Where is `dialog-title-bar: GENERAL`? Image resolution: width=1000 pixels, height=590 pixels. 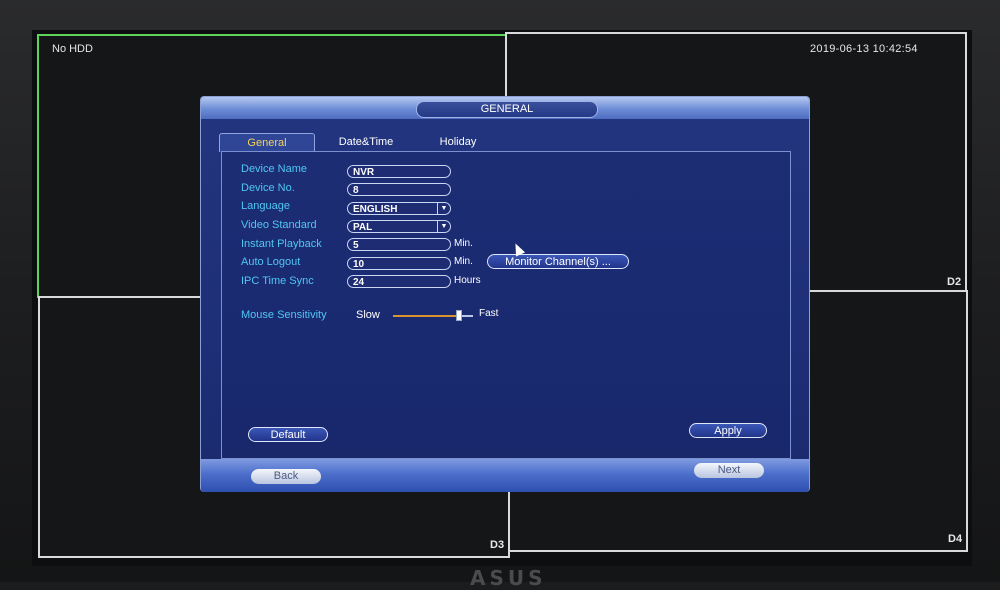 dialog-title-bar: GENERAL is located at coordinates (505, 108).